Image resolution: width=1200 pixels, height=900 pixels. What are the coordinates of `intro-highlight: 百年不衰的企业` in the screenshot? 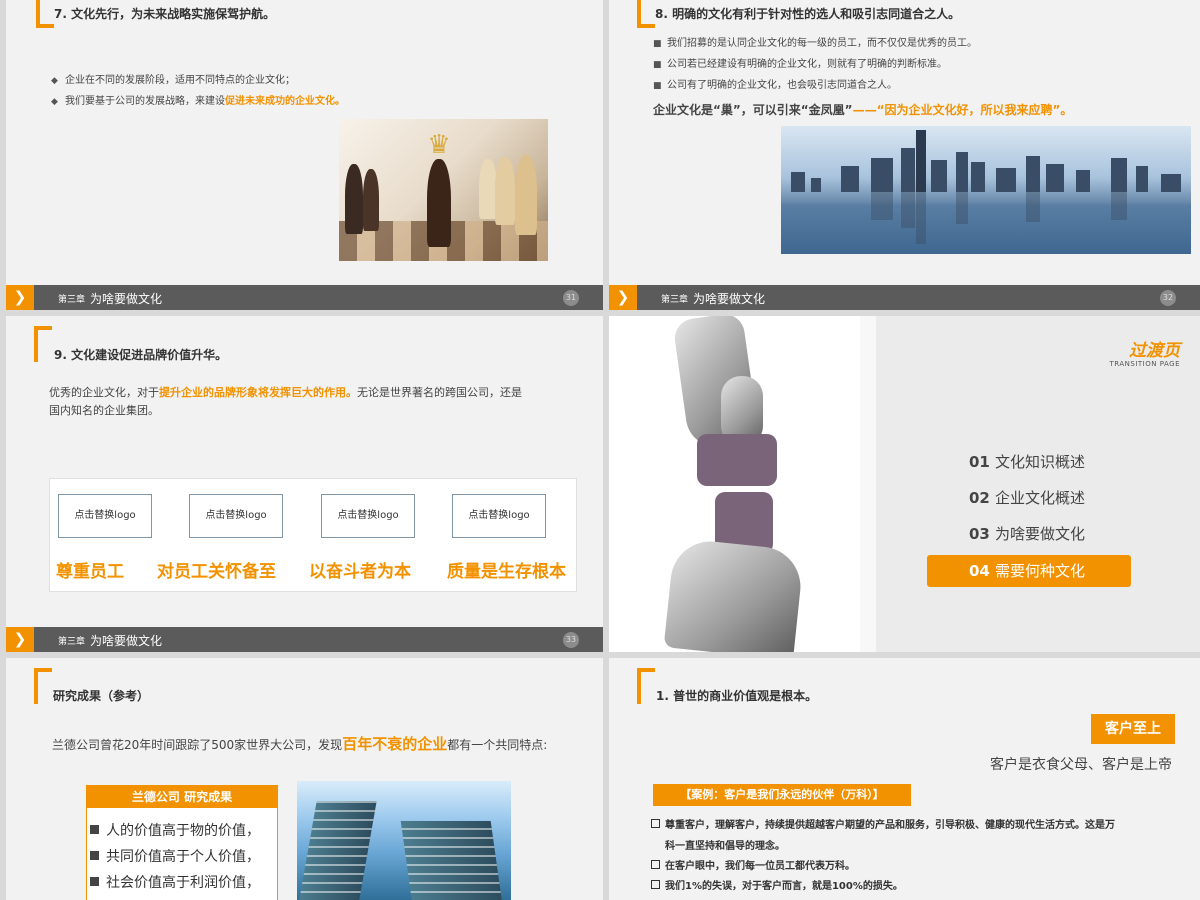 It's located at (395, 744).